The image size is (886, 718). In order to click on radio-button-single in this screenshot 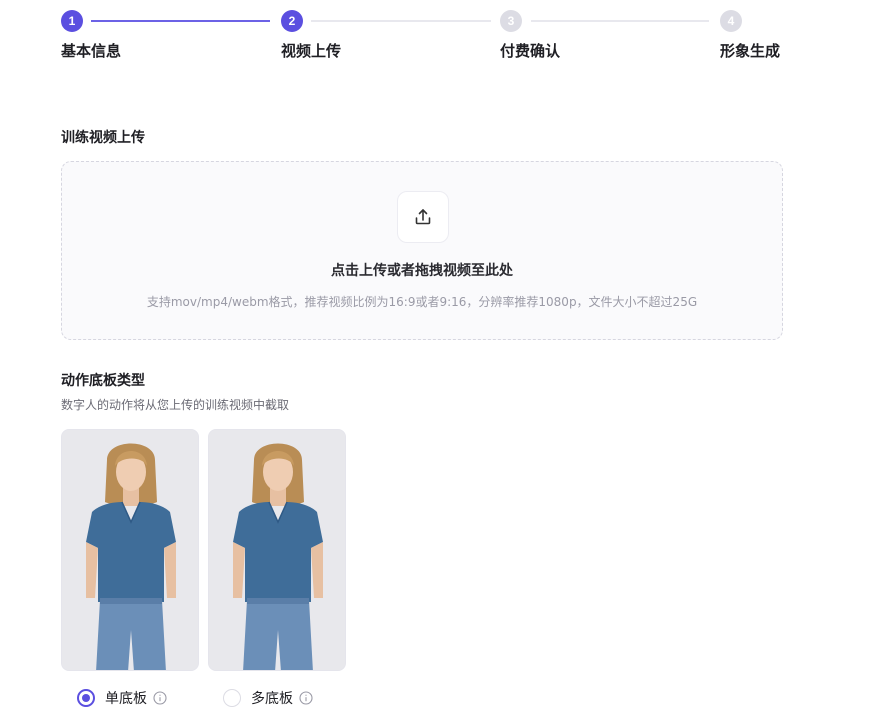, I will do `click(86, 698)`.